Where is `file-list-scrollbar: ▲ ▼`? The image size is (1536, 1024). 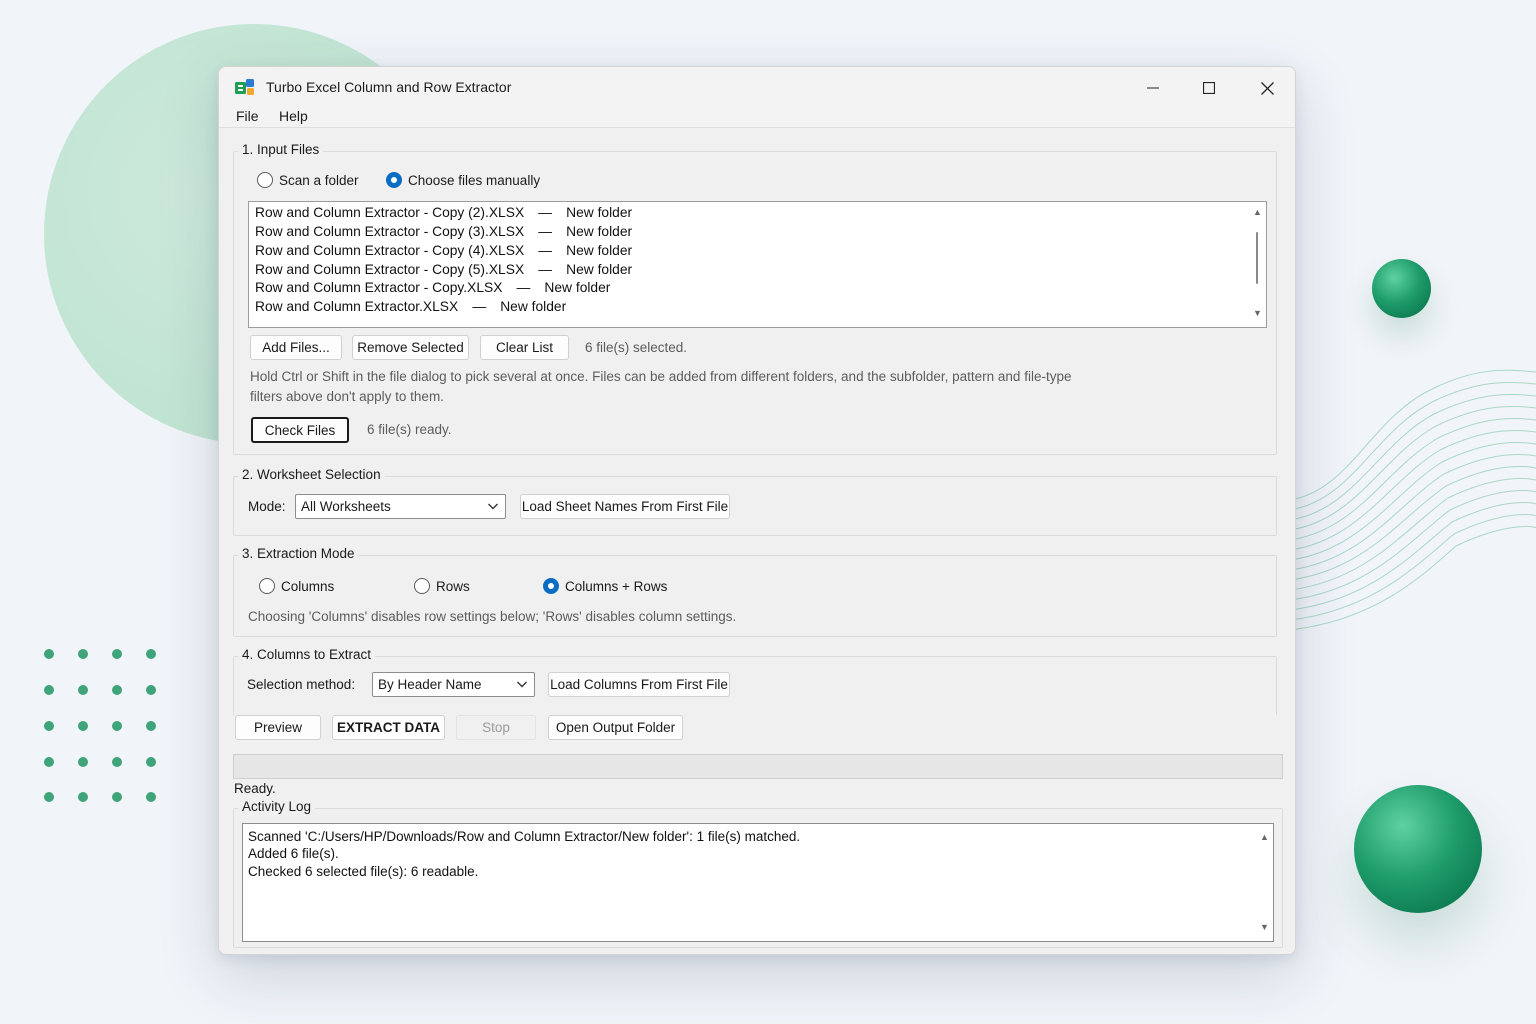 file-list-scrollbar: ▲ ▼ is located at coordinates (1257, 264).